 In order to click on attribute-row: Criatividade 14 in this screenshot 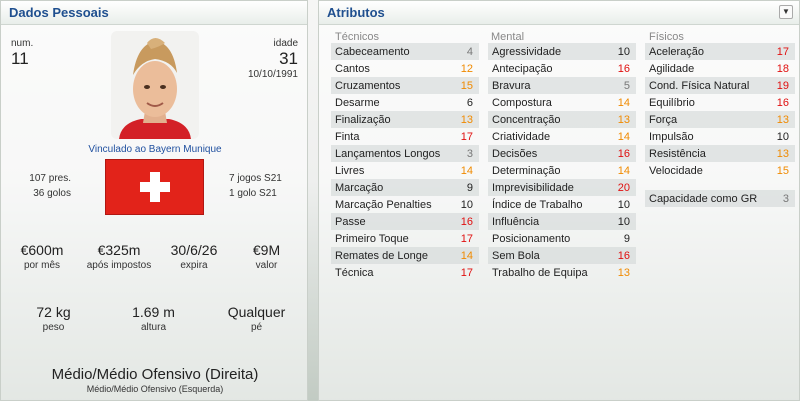, I will do `click(562, 136)`.